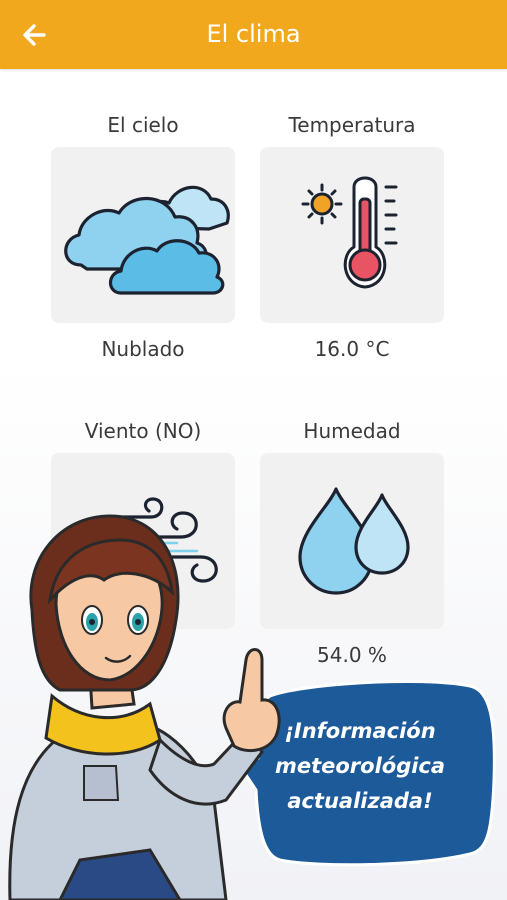 The width and height of the screenshot is (507, 900). I want to click on promo-line-2: meteorológica, so click(360, 766).